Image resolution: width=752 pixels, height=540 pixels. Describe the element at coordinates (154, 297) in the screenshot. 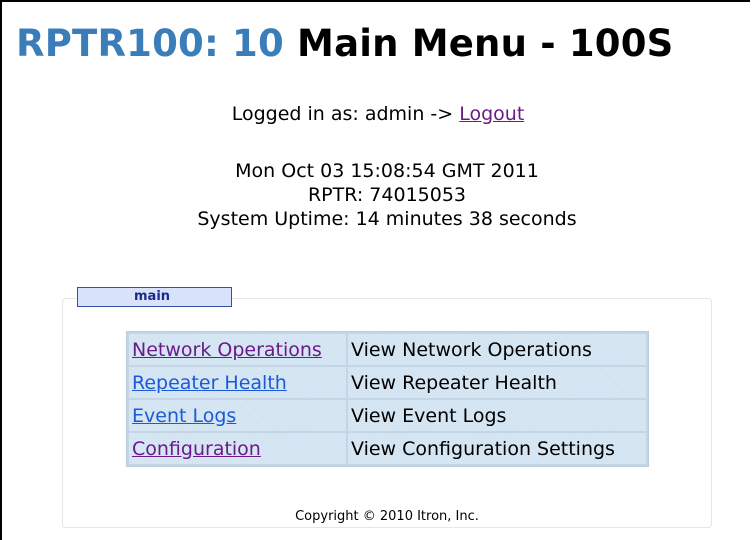

I see `tab-main: main` at that location.